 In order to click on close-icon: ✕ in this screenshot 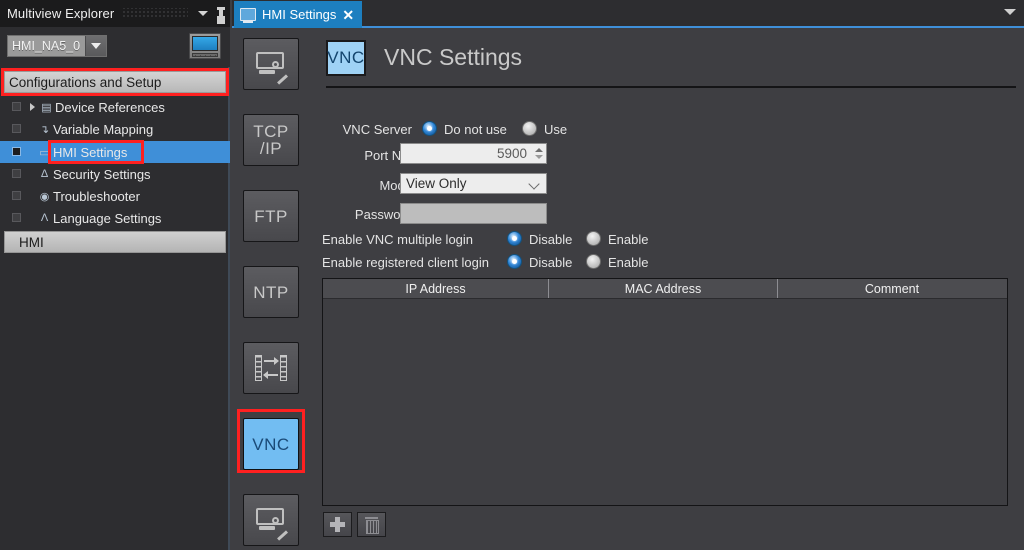, I will do `click(348, 15)`.